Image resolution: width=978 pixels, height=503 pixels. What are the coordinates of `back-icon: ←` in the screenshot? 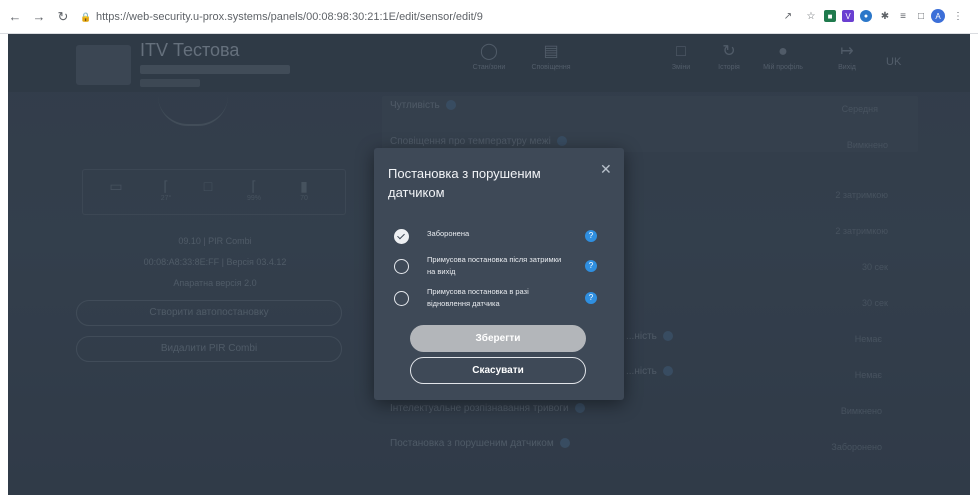 It's located at (15, 17).